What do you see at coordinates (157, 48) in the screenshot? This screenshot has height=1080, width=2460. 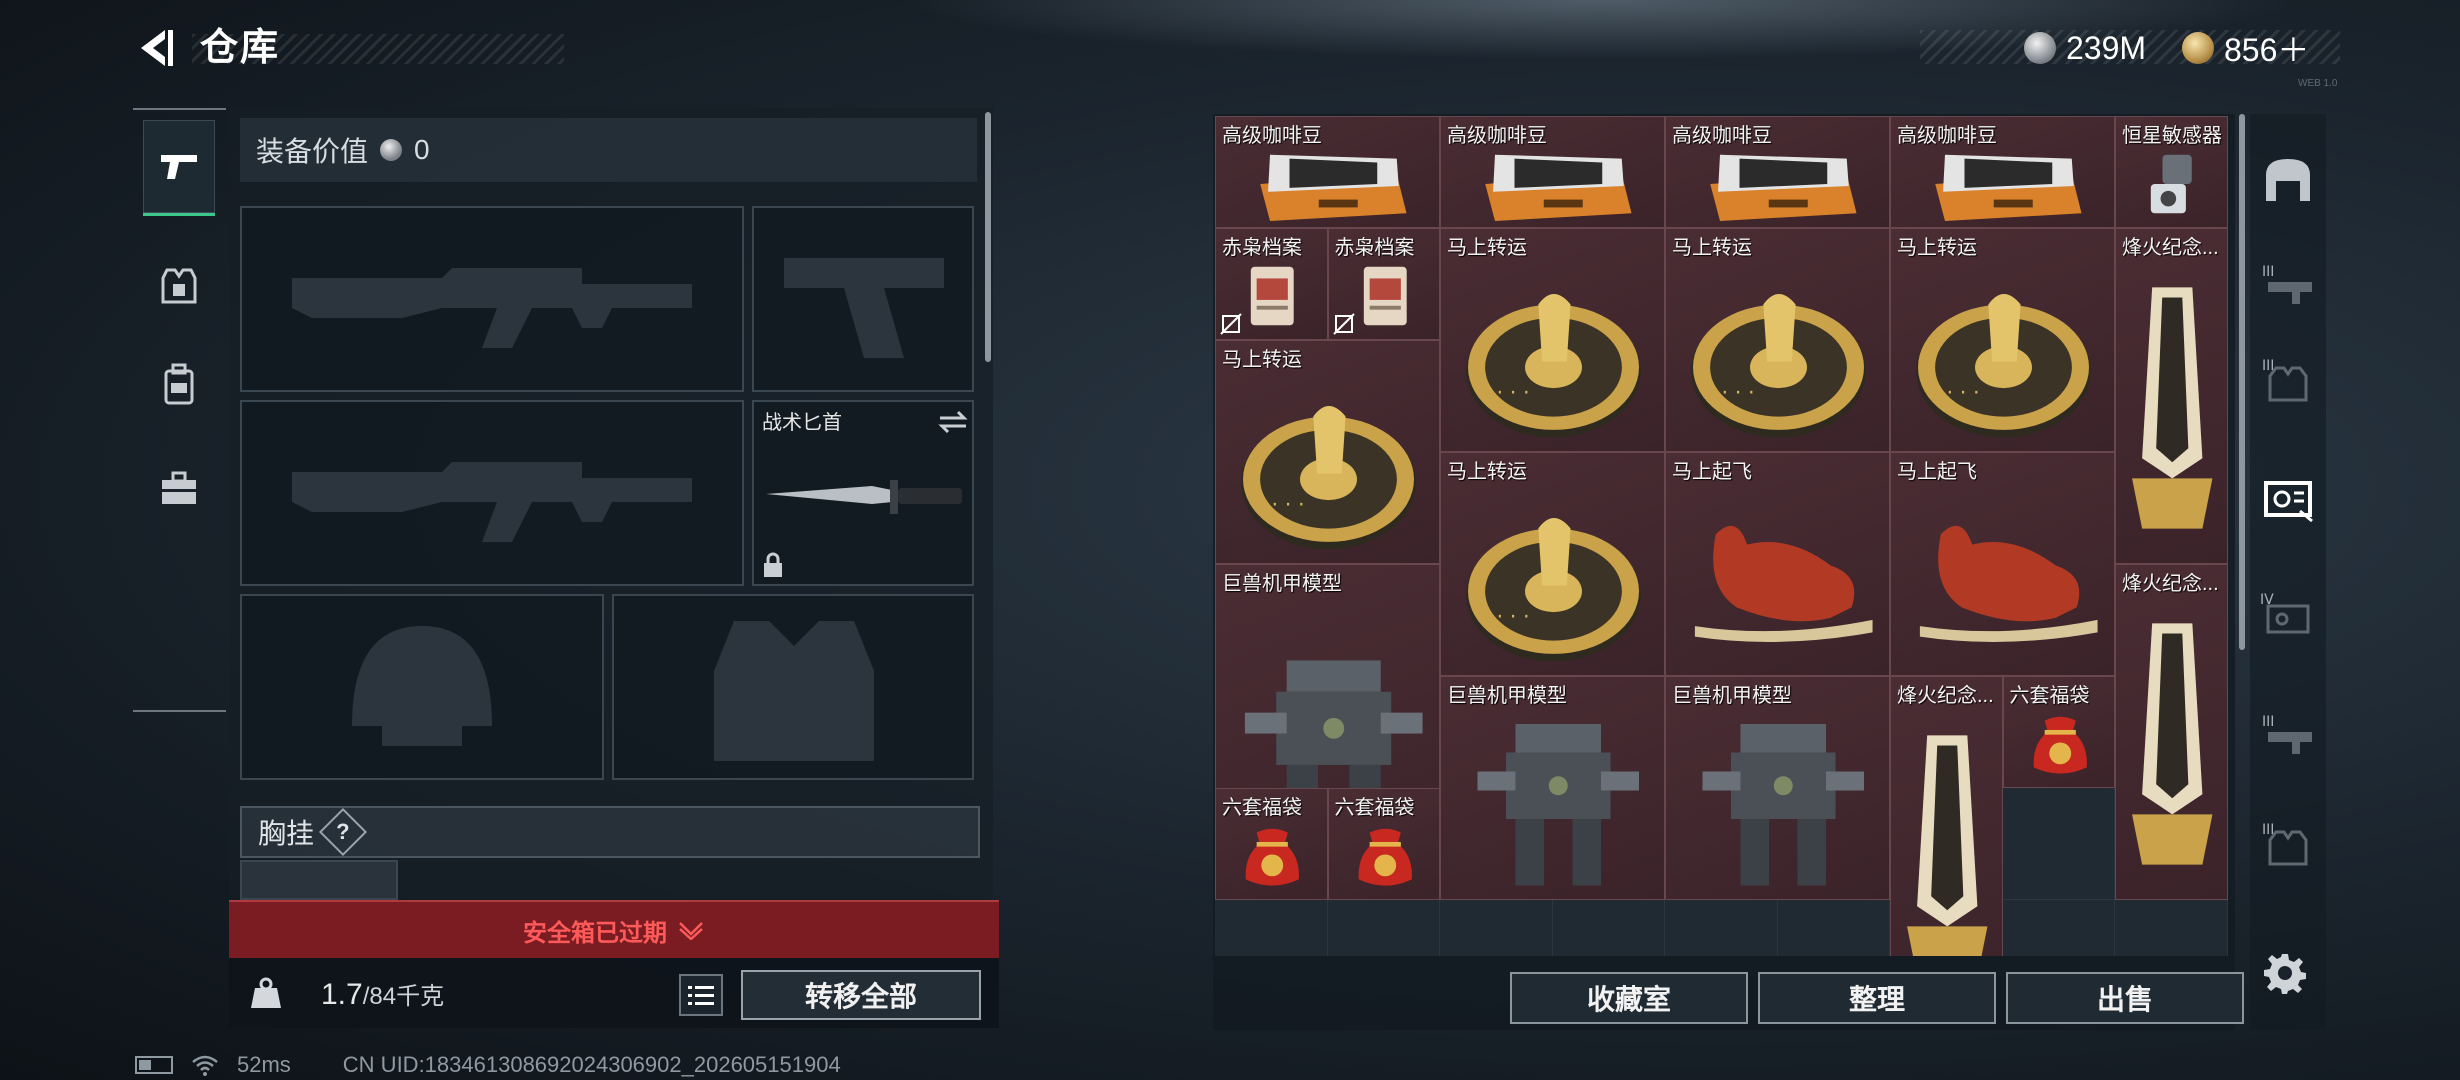 I see `back-arrow-icon` at bounding box center [157, 48].